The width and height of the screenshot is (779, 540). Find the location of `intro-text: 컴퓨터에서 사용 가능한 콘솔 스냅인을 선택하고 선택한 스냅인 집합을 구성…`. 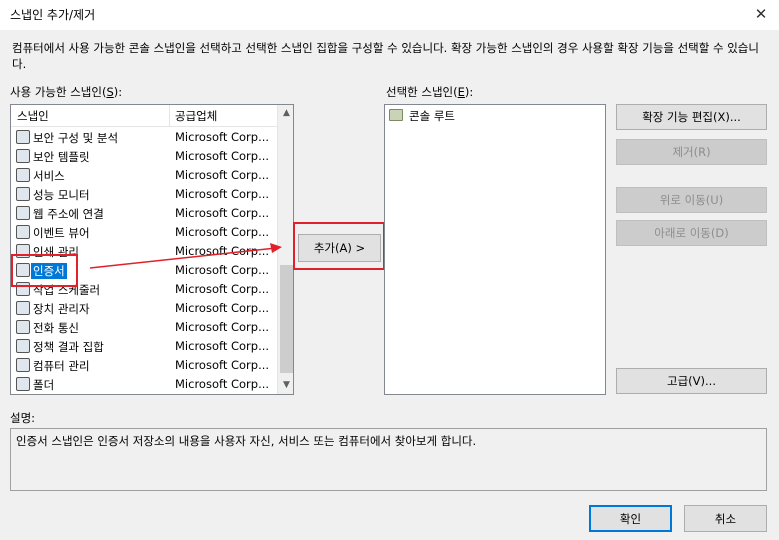

intro-text: 컴퓨터에서 사용 가능한 콘솔 스냅인을 선택하고 선택한 스냅인 집합을 구성… is located at coordinates (385, 56).